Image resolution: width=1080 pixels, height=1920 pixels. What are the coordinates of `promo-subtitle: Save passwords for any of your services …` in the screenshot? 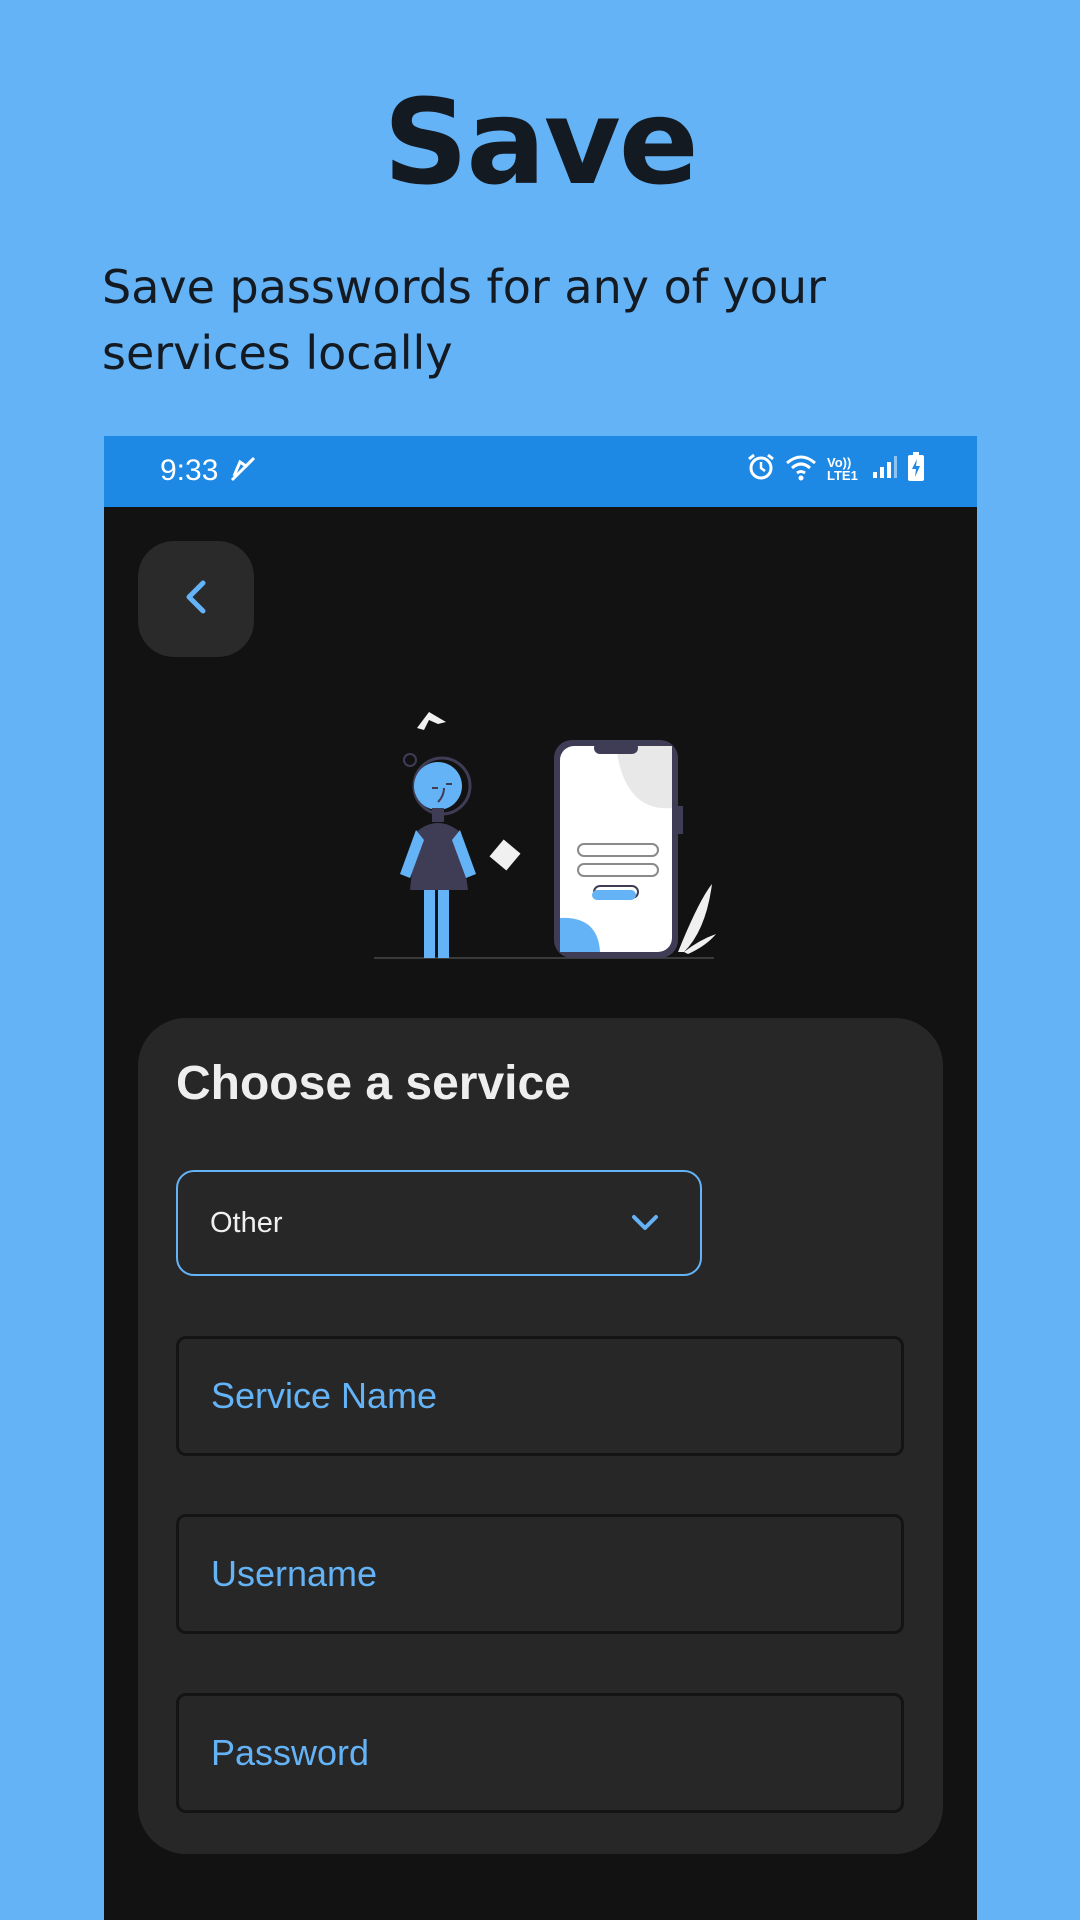 It's located at (464, 320).